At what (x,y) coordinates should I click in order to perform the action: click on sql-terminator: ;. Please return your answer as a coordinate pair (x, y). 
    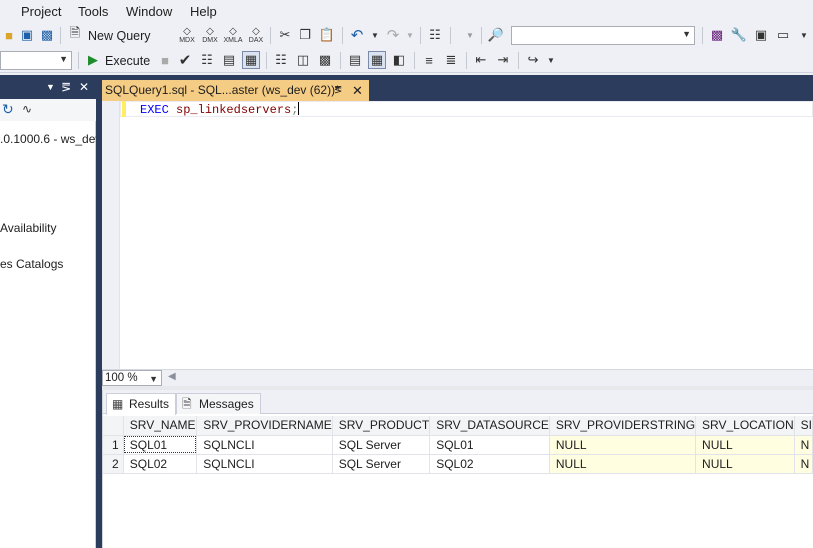
    Looking at the image, I should click on (295, 110).